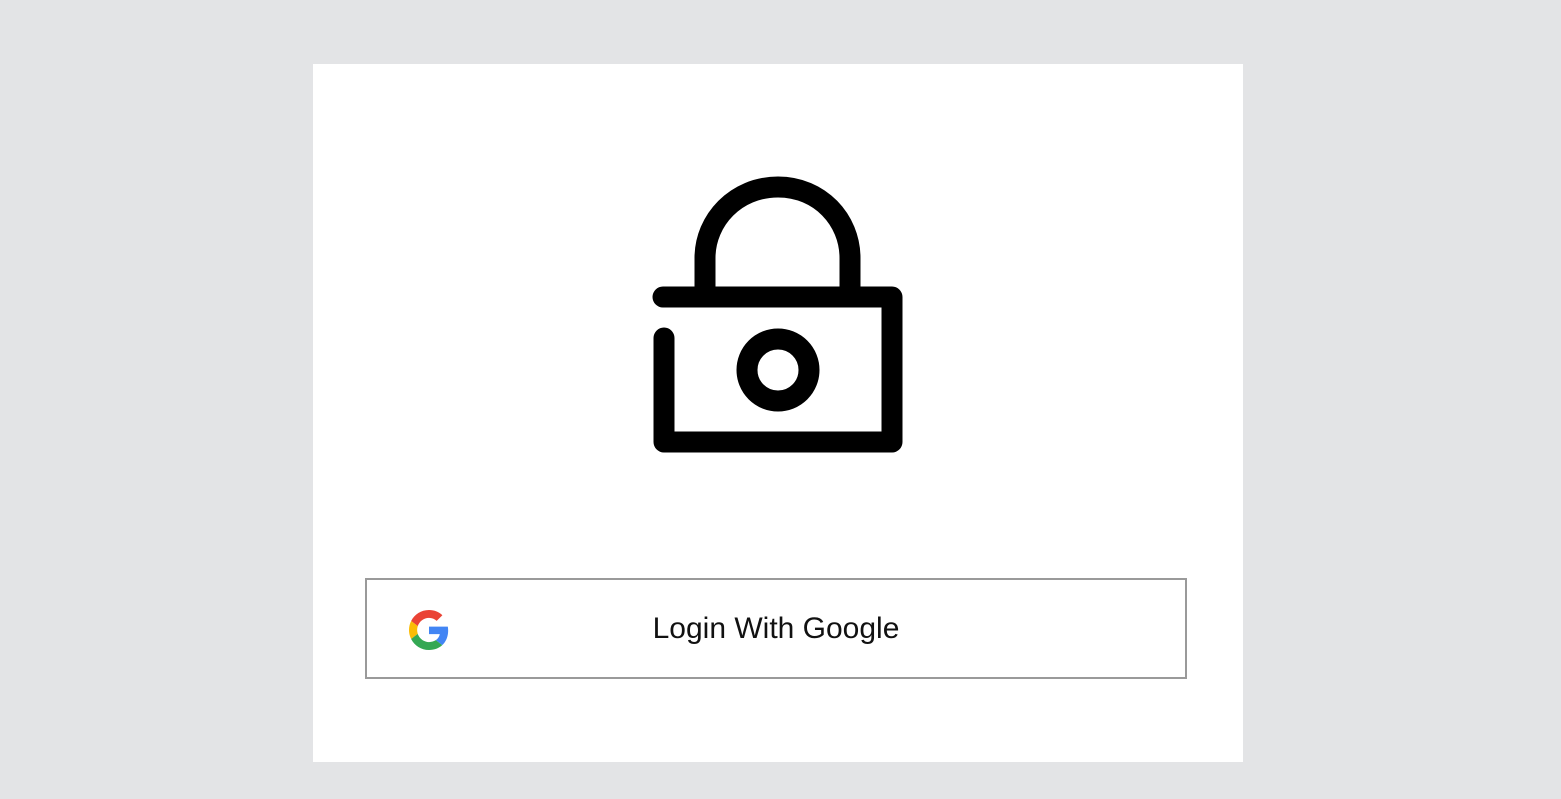 The image size is (1561, 799). I want to click on lock-icon, so click(777, 314).